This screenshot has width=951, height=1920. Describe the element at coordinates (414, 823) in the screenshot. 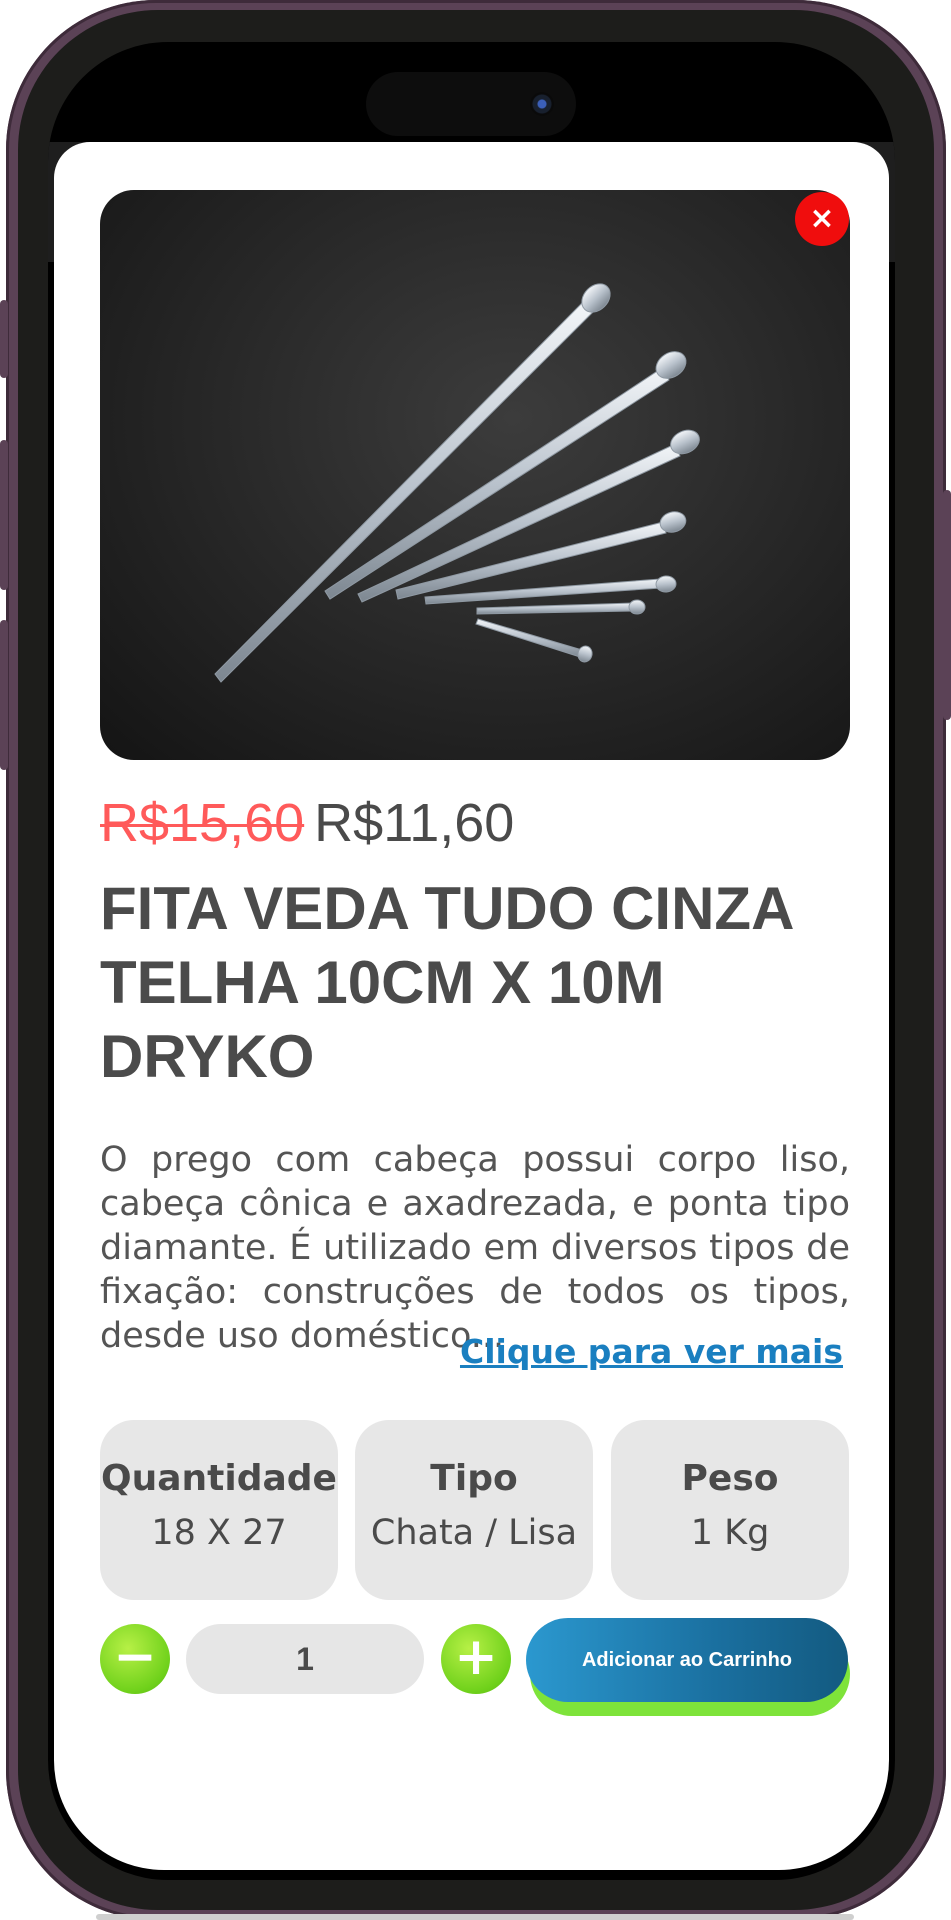

I see `current-price: R$11,60` at that location.